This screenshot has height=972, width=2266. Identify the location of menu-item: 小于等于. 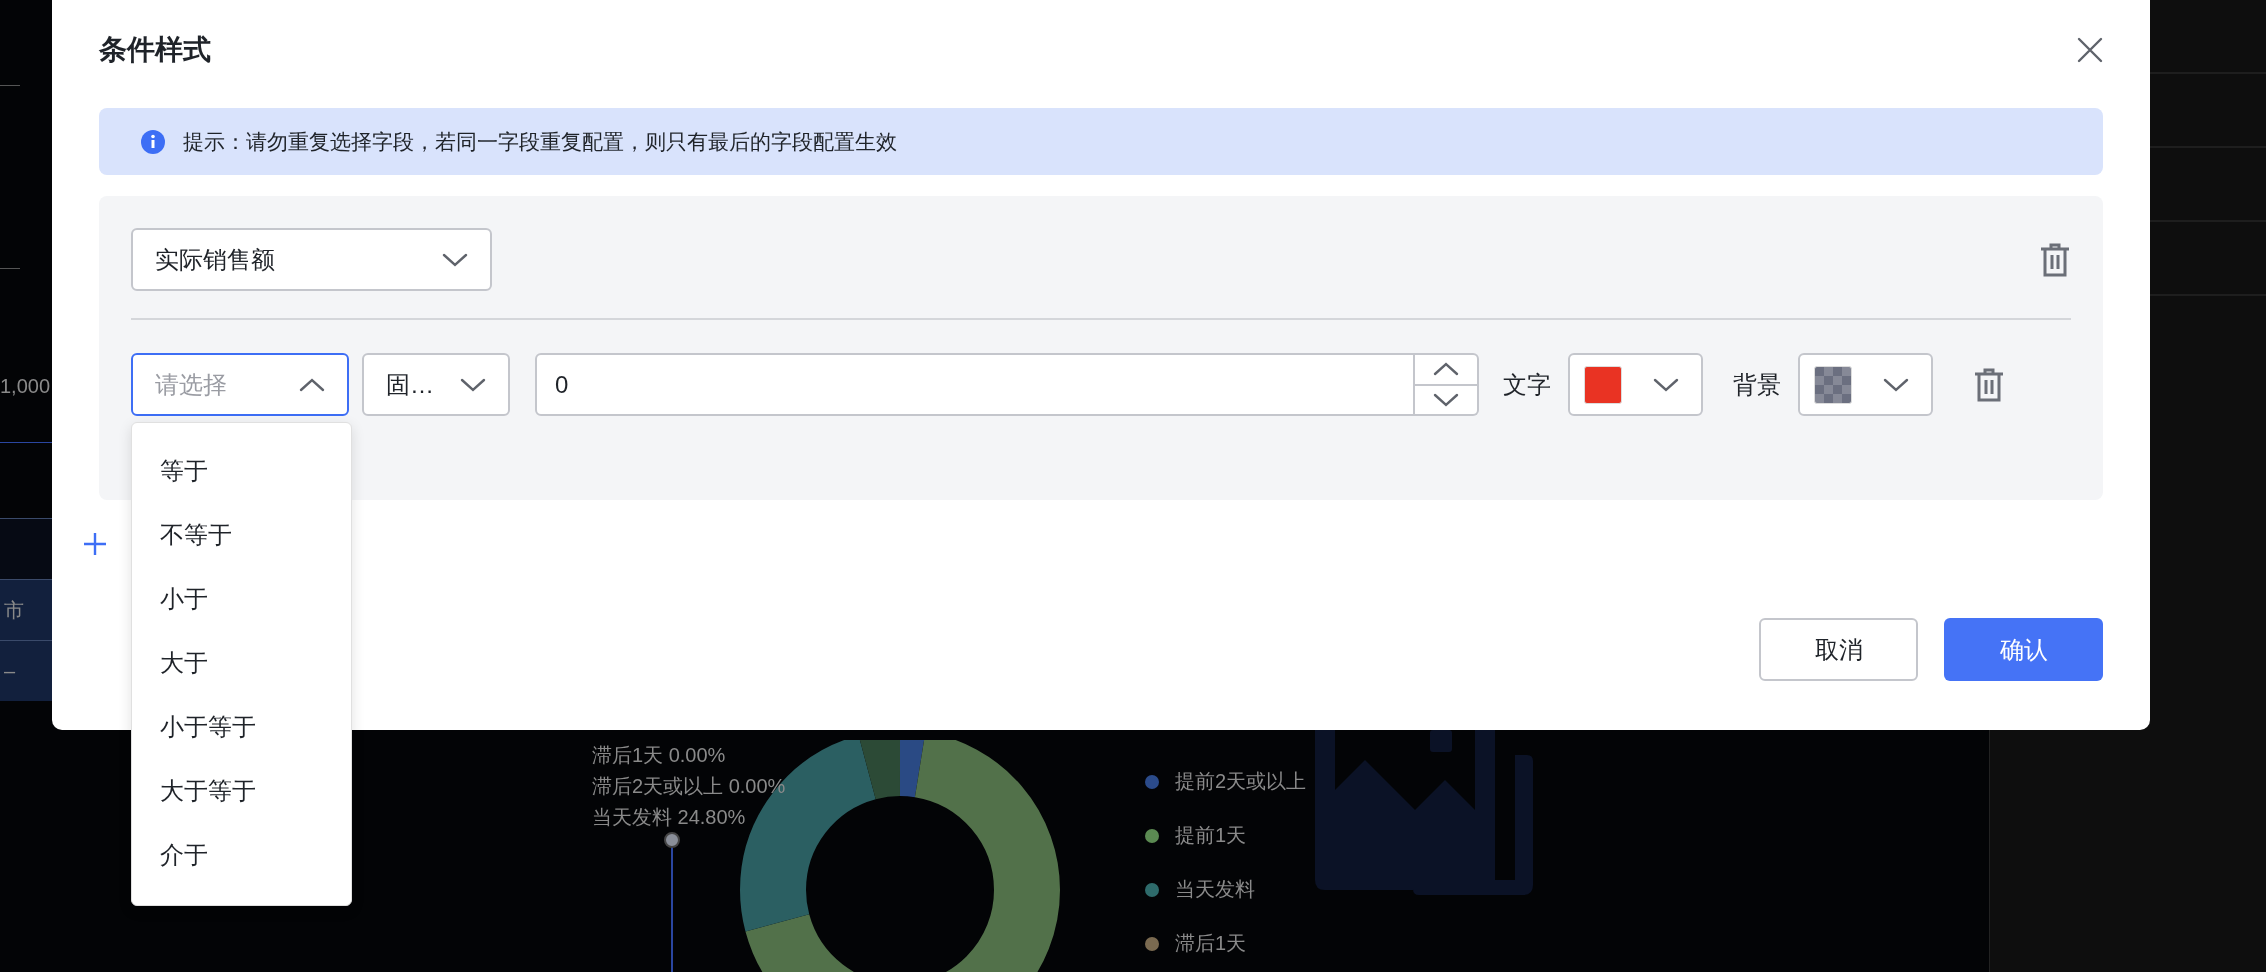
(241, 727).